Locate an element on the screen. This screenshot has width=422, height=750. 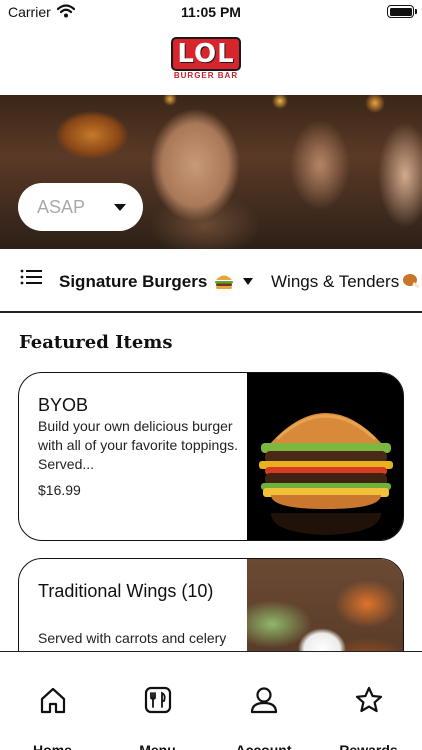
clock: 11:05 PM is located at coordinates (211, 12).